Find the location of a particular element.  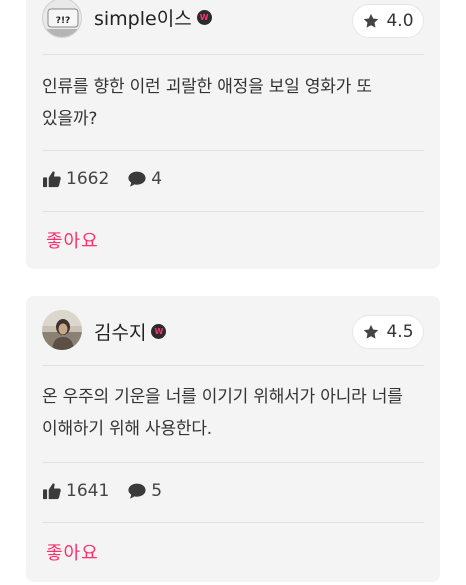

review-stats: 1641 5 is located at coordinates (111, 491).